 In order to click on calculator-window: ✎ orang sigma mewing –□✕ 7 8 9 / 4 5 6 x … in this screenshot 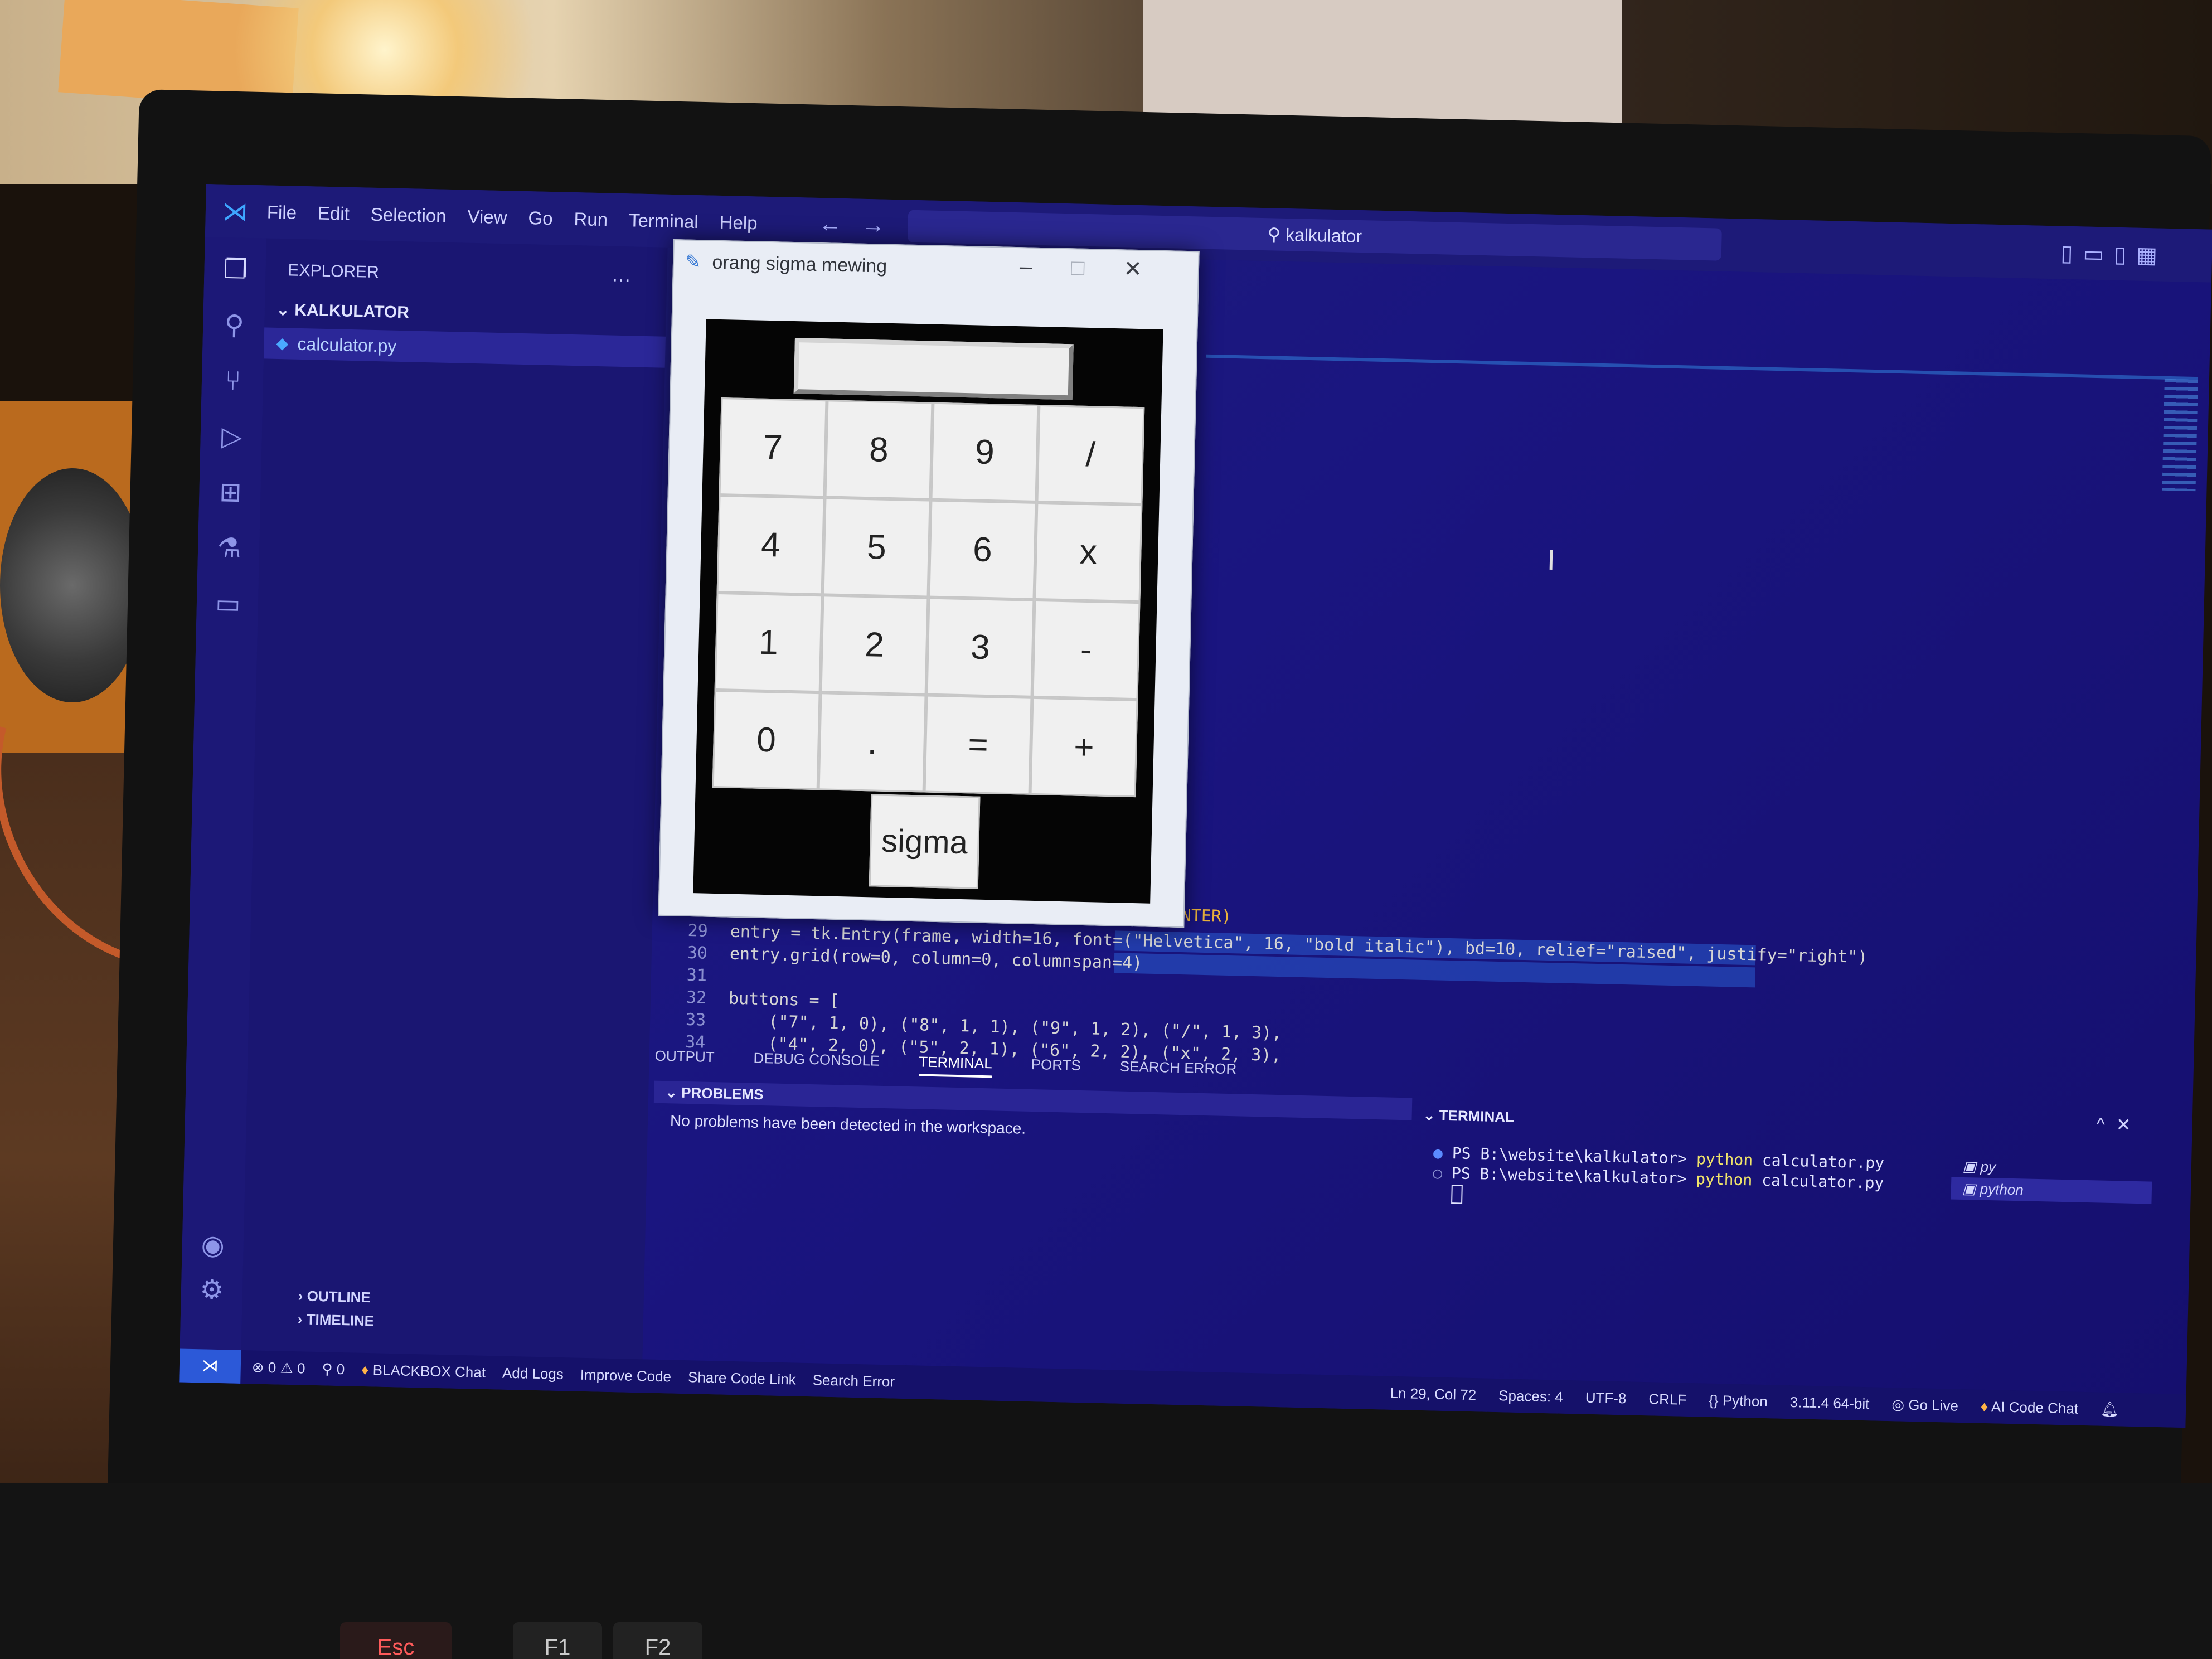, I will do `click(929, 584)`.